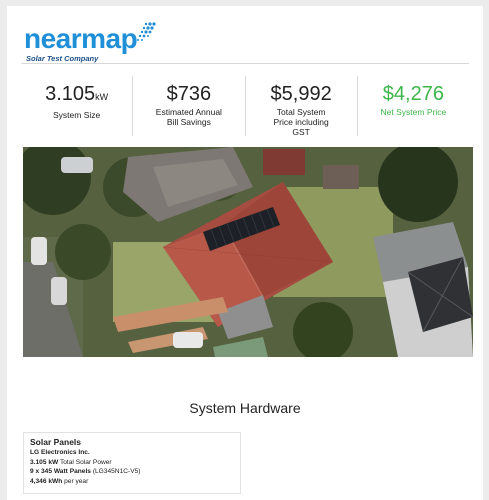  I want to click on header-divider, so click(245, 63).